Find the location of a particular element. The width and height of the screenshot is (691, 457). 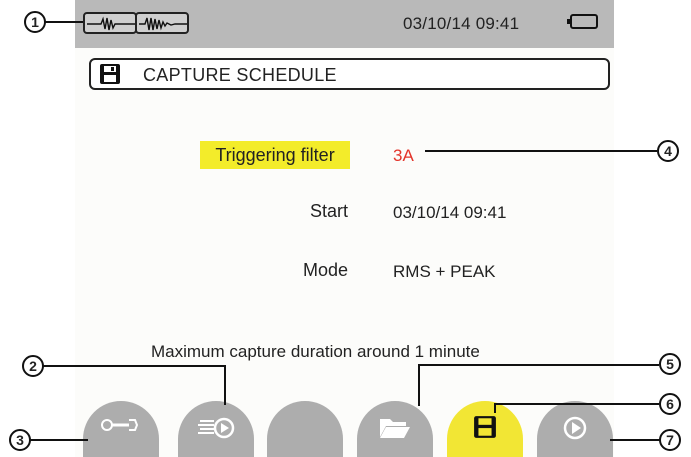

folder-open-icon is located at coordinates (395, 428).